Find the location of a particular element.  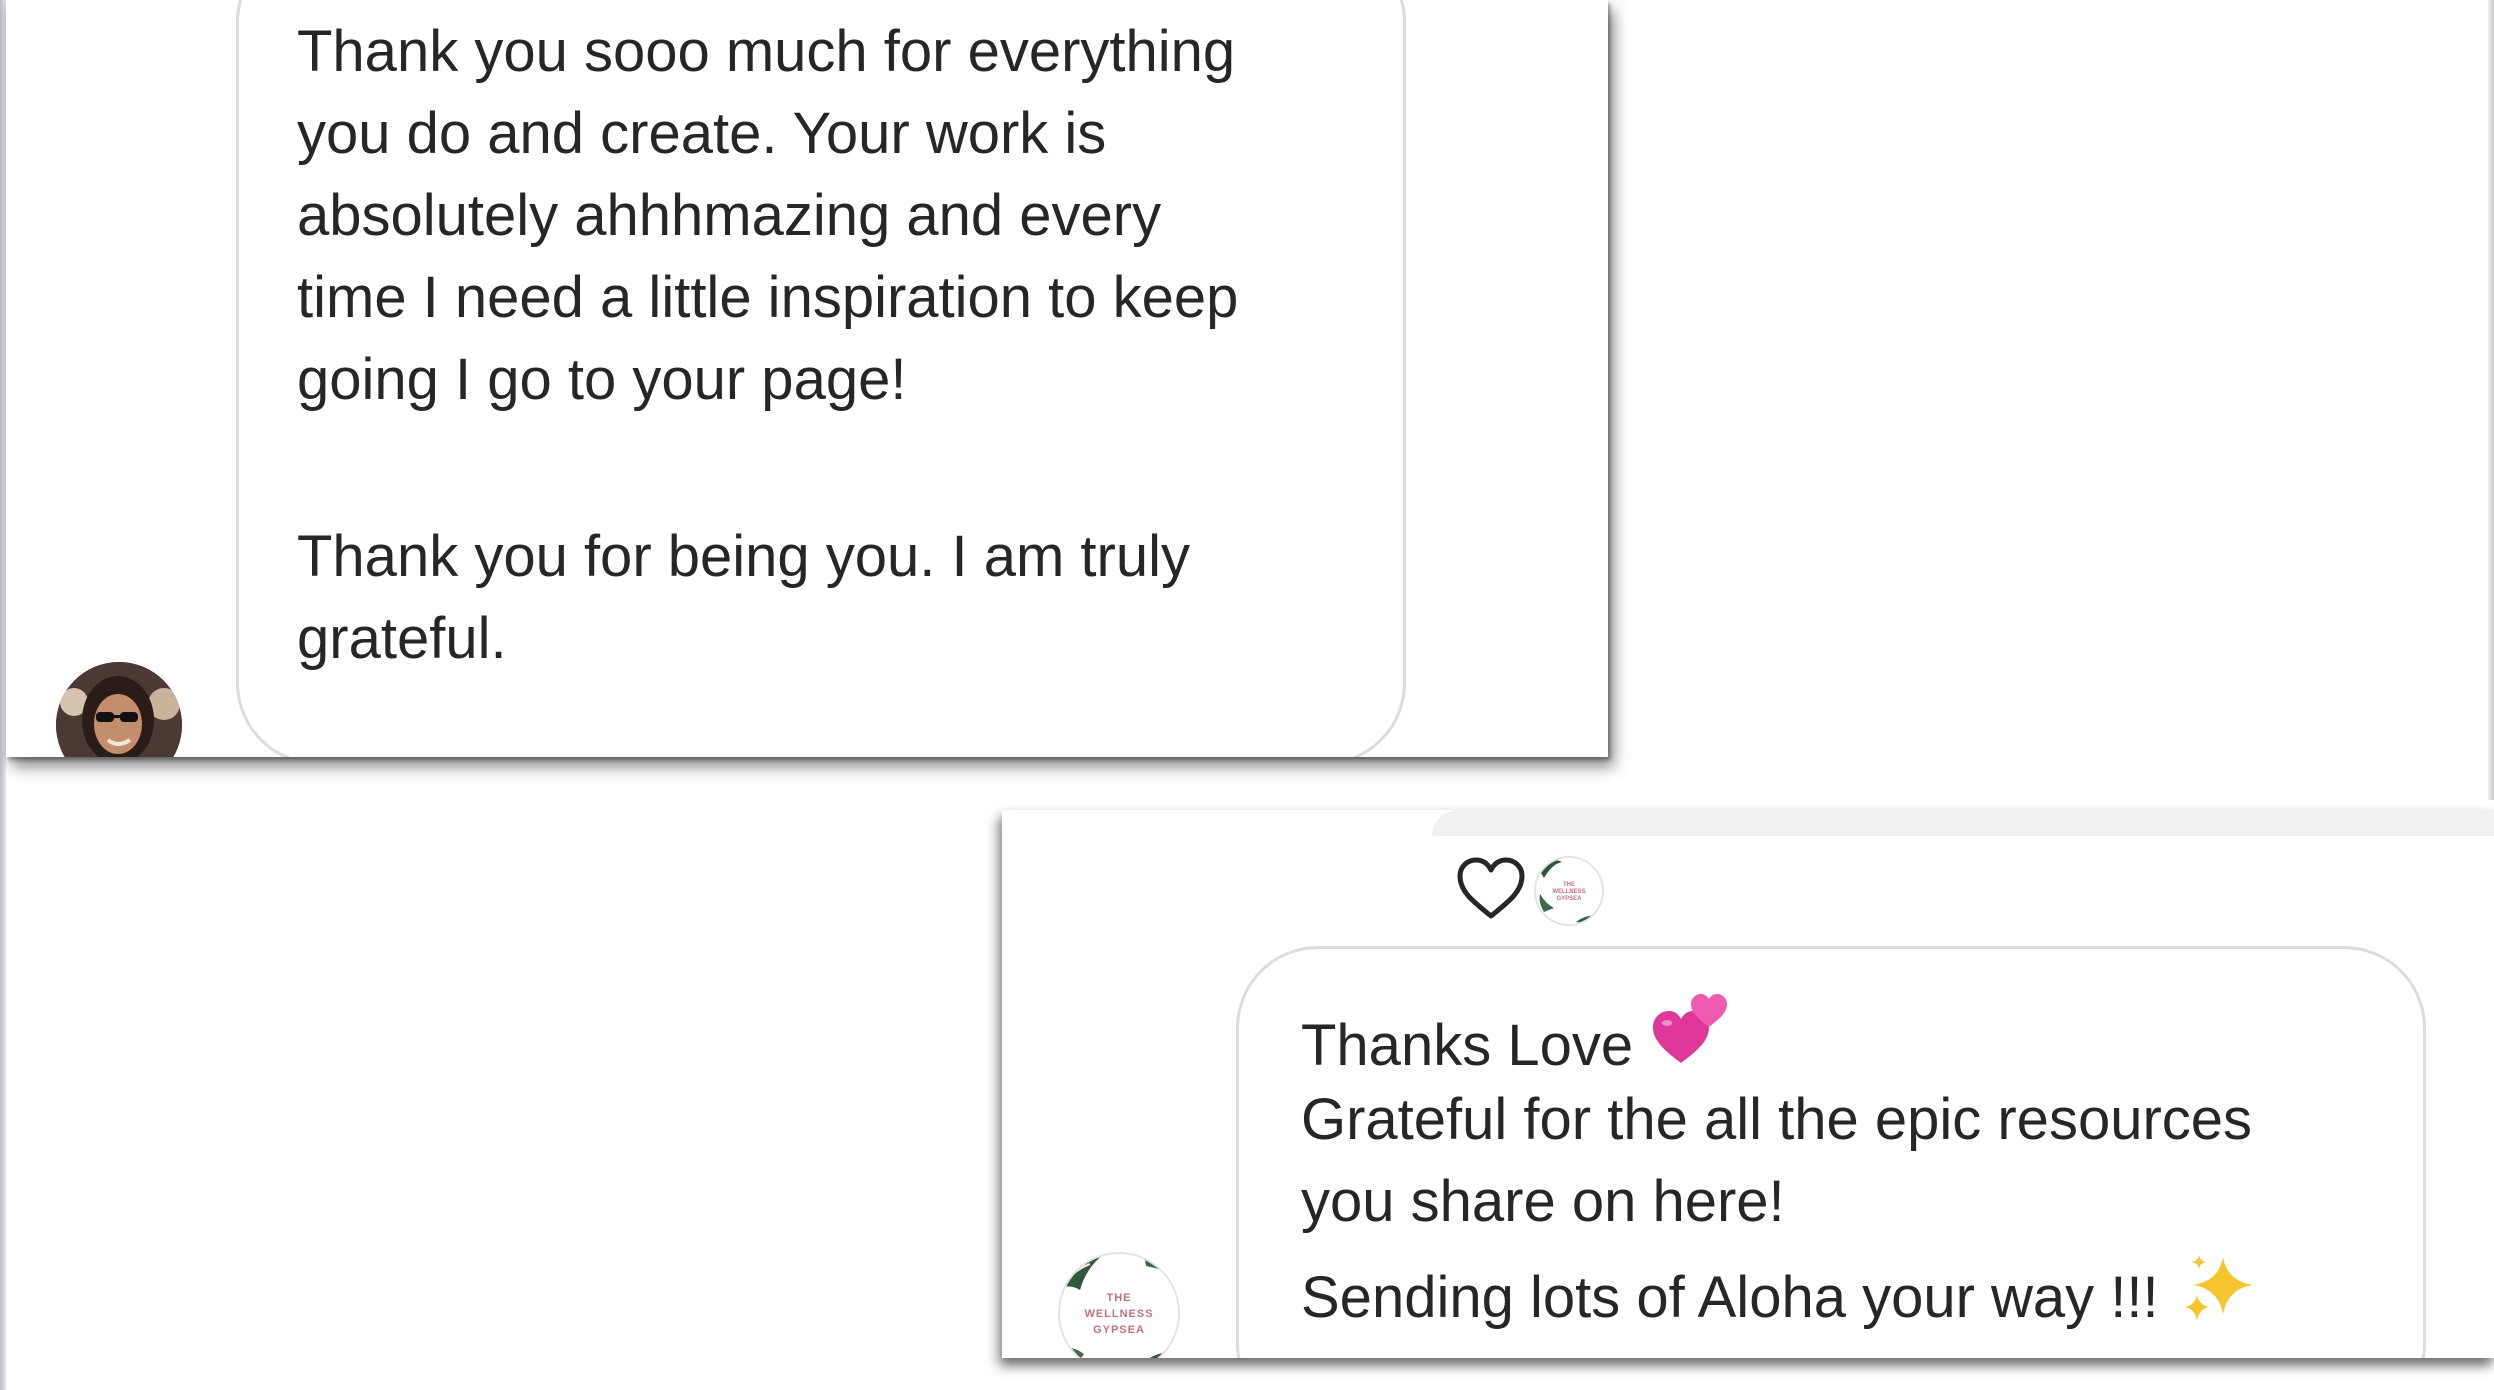

monstera-leaf-icon is located at coordinates (1119, 1306).